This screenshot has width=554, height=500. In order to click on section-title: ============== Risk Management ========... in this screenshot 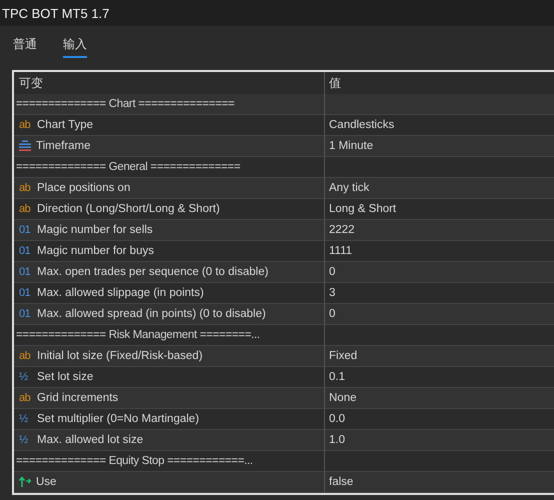, I will do `click(138, 335)`.